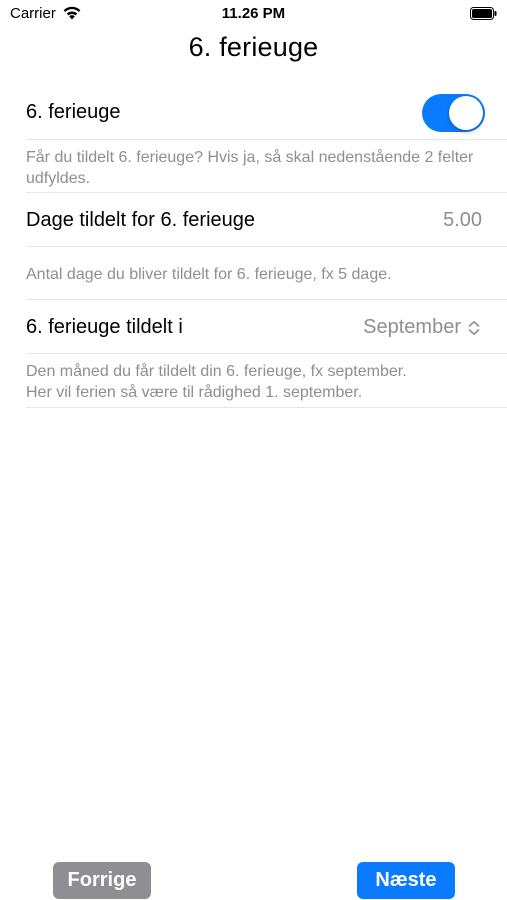 The image size is (507, 900). What do you see at coordinates (462, 220) in the screenshot?
I see `days-value-field: 5.00` at bounding box center [462, 220].